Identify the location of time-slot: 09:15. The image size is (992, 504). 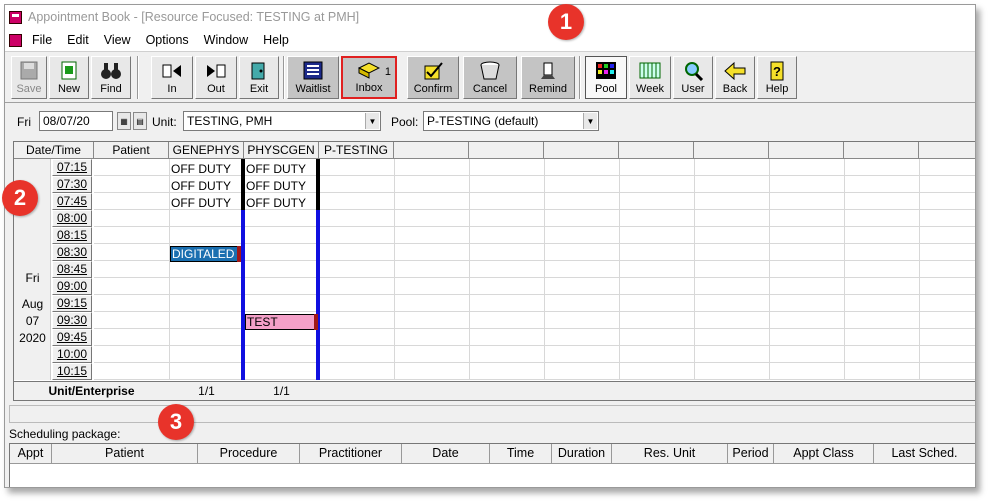
(72, 303).